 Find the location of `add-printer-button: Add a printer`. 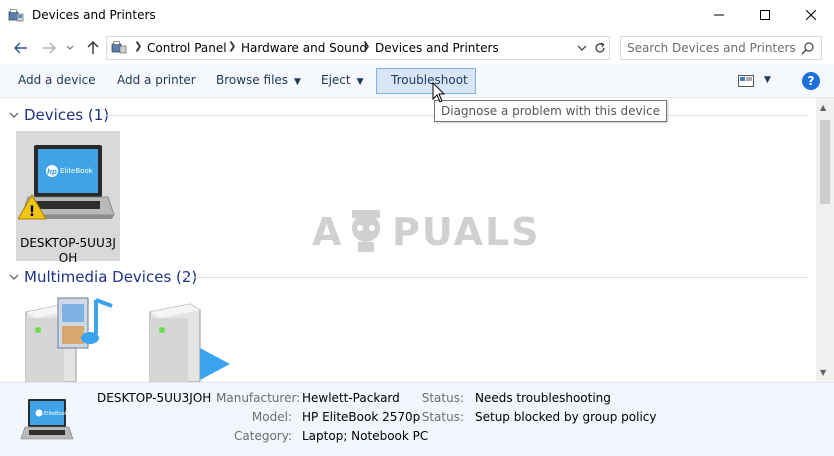

add-printer-button: Add a printer is located at coordinates (156, 80).